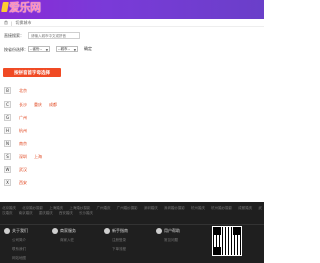  I want to click on qr-code-icon, so click(227, 241).